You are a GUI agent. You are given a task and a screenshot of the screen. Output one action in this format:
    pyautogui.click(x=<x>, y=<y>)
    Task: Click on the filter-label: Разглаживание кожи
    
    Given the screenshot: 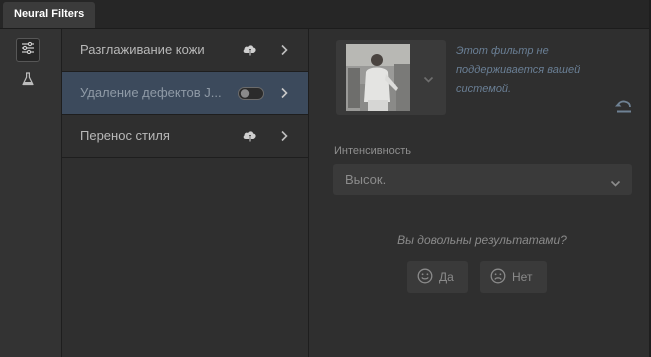 What is the action you would take?
    pyautogui.click(x=142, y=49)
    